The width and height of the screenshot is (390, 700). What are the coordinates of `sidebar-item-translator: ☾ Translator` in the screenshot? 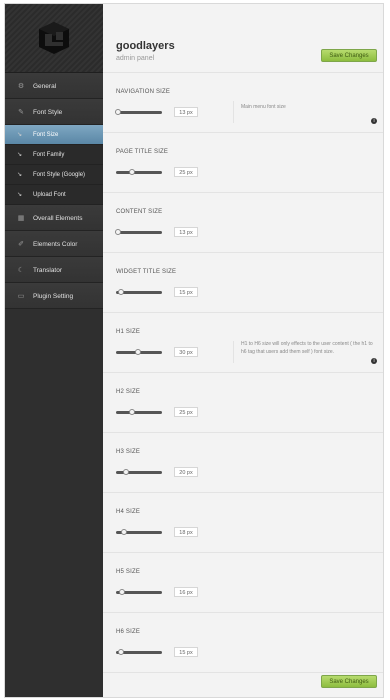 It's located at (54, 270).